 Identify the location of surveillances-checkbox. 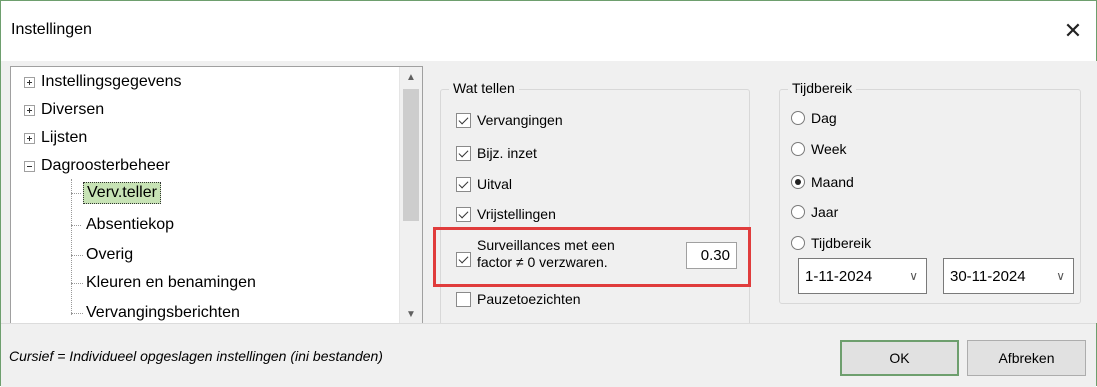
(463, 259).